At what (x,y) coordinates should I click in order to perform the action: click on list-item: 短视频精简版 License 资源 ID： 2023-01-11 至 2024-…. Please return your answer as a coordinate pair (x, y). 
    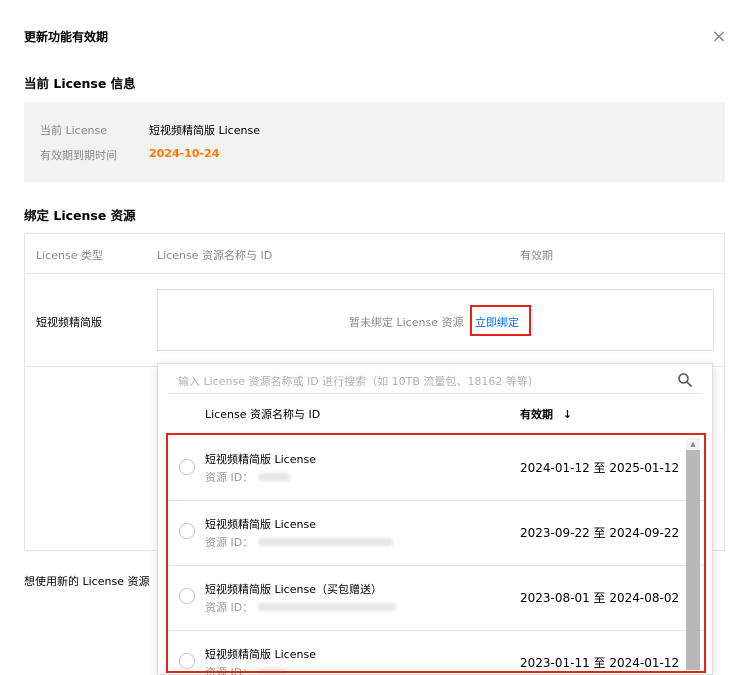
    Looking at the image, I should click on (436, 653).